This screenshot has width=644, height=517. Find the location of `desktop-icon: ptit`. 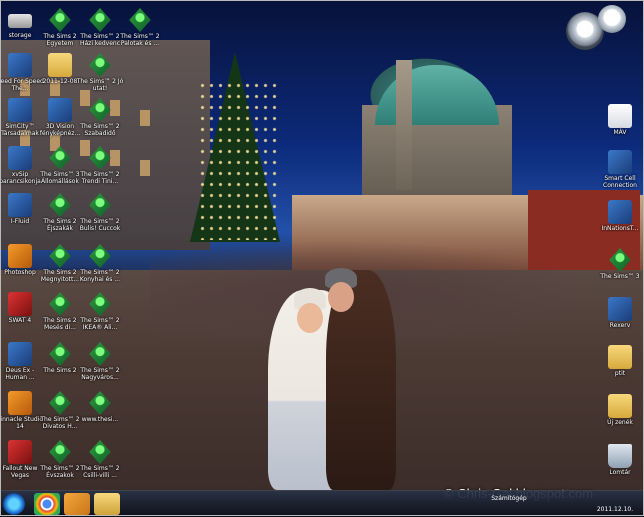

desktop-icon: ptit is located at coordinates (619, 361).